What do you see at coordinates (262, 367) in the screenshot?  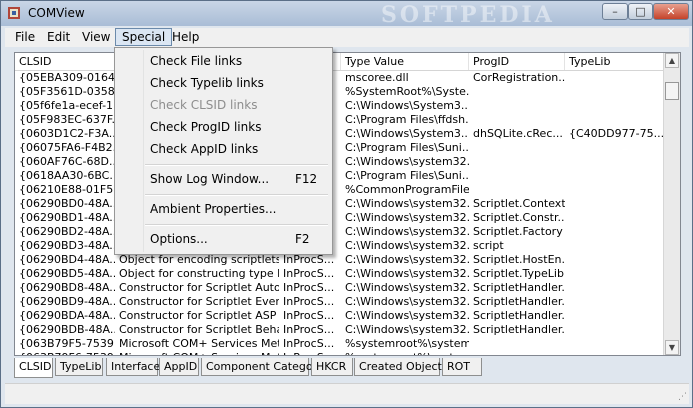 I see `tab-component-category: Component Category` at bounding box center [262, 367].